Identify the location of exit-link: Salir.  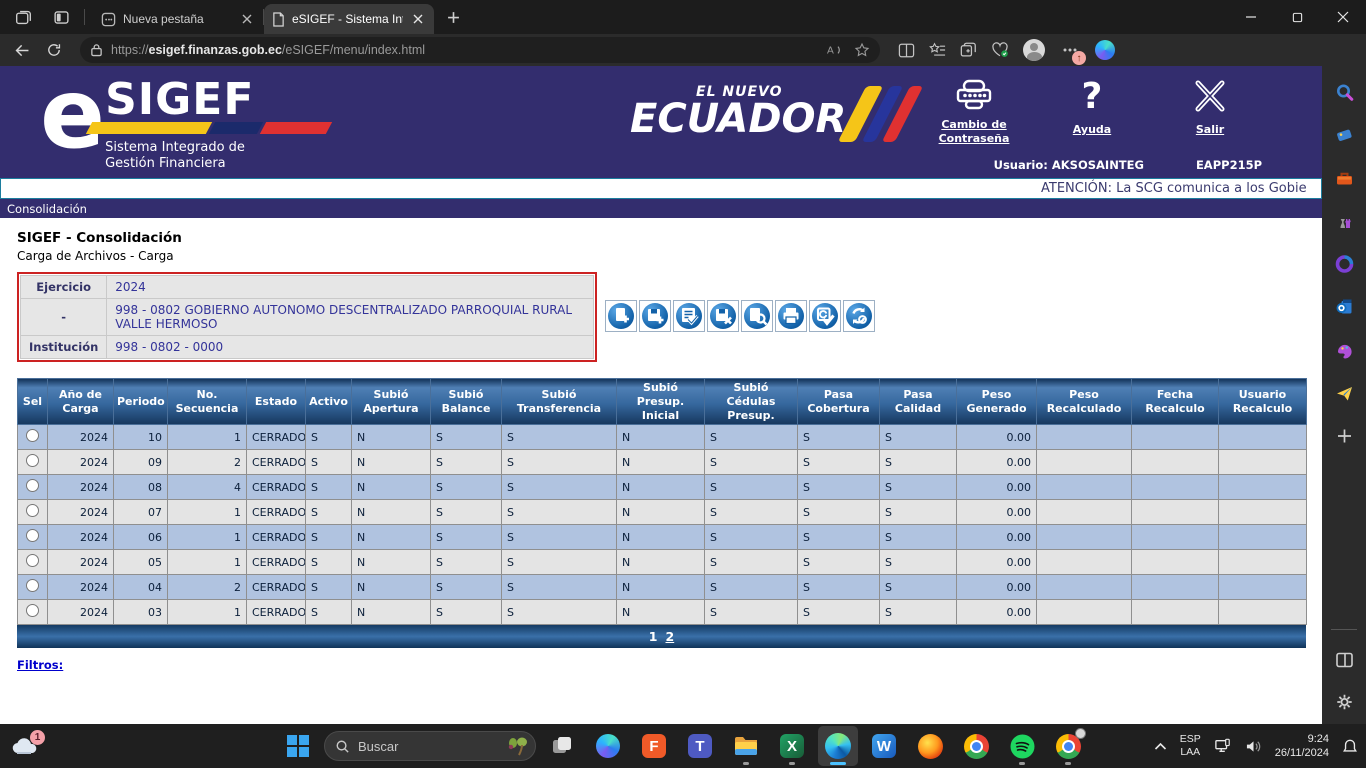
(1210, 110).